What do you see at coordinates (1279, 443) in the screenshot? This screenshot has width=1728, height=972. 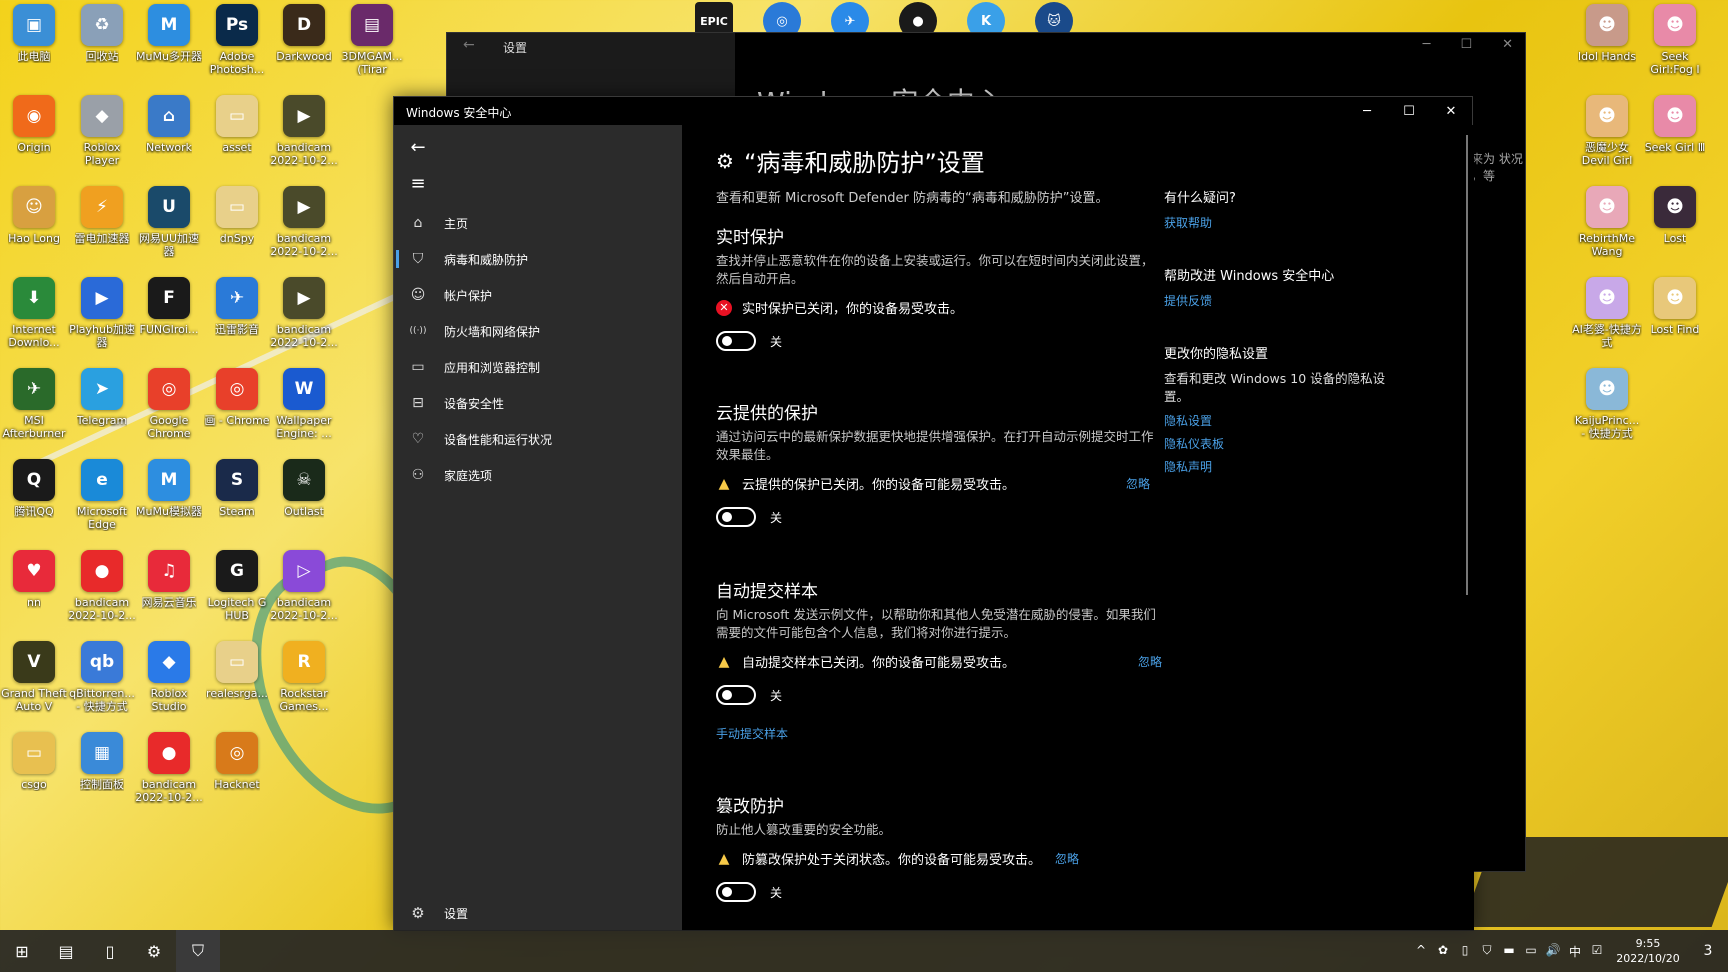 I see `privacy-dashboard-link: 隐私仪表板` at bounding box center [1279, 443].